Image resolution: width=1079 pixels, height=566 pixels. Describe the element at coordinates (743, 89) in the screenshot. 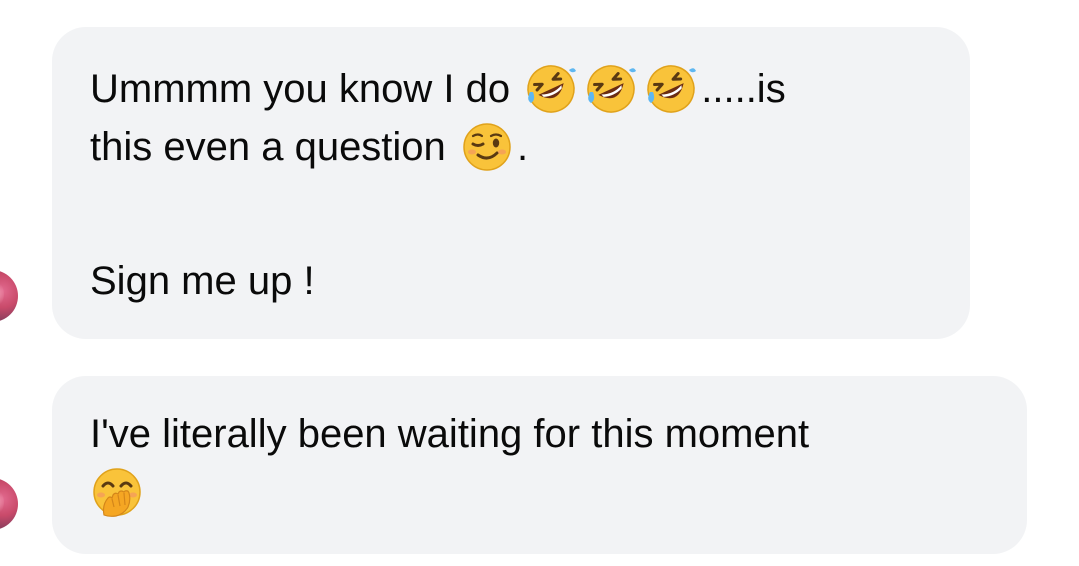

I see `message-text-suffix: .....is` at that location.